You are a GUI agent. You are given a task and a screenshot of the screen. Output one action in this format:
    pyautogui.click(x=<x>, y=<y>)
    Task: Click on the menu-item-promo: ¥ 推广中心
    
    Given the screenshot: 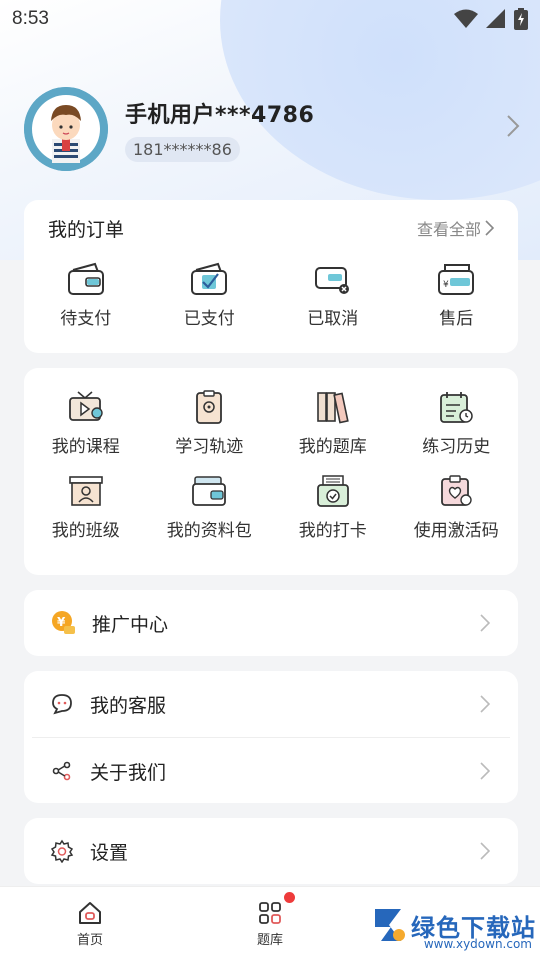 What is the action you would take?
    pyautogui.click(x=271, y=623)
    